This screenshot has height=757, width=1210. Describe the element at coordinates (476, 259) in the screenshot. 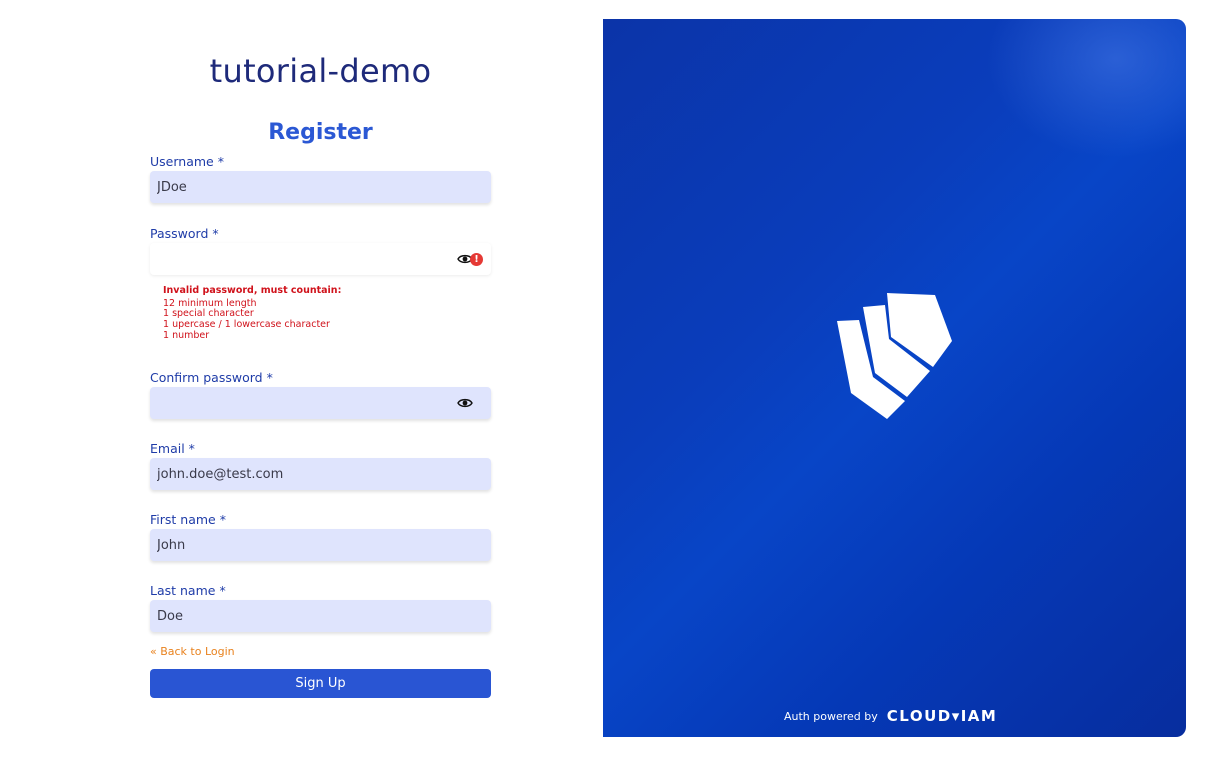

I see `error-icon: !` at that location.